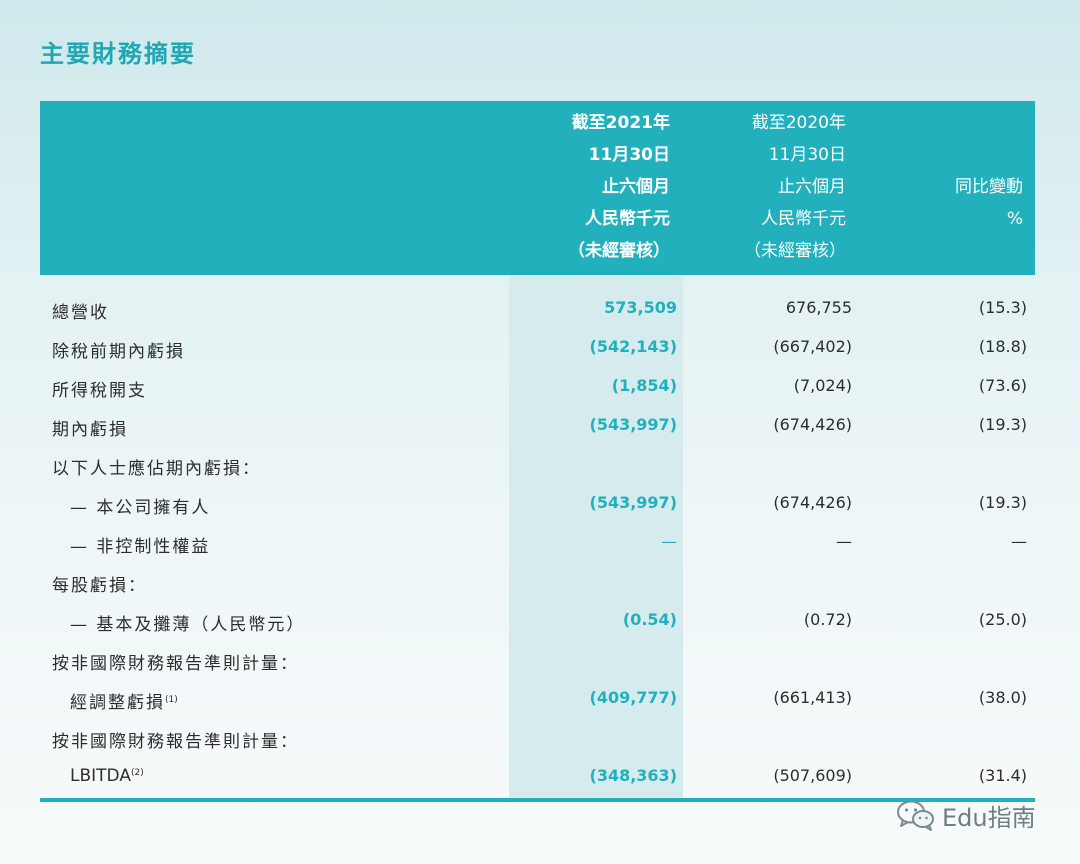 Image resolution: width=1080 pixels, height=864 pixels. What do you see at coordinates (619, 251) in the screenshot?
I see `header-2021-line: （未經審核）` at bounding box center [619, 251].